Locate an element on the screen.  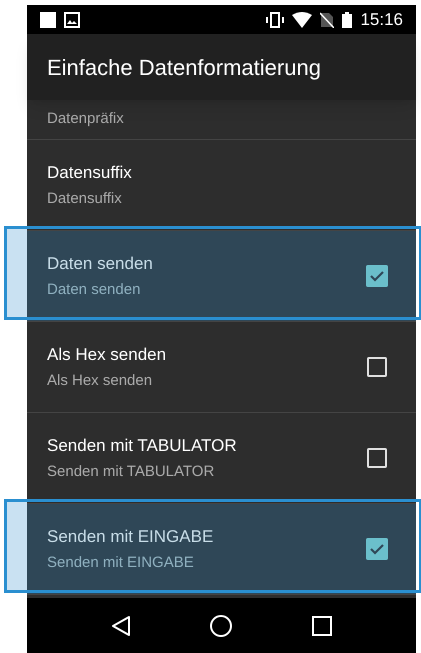
preference-title: Senden mit TABULATOR is located at coordinates (142, 445).